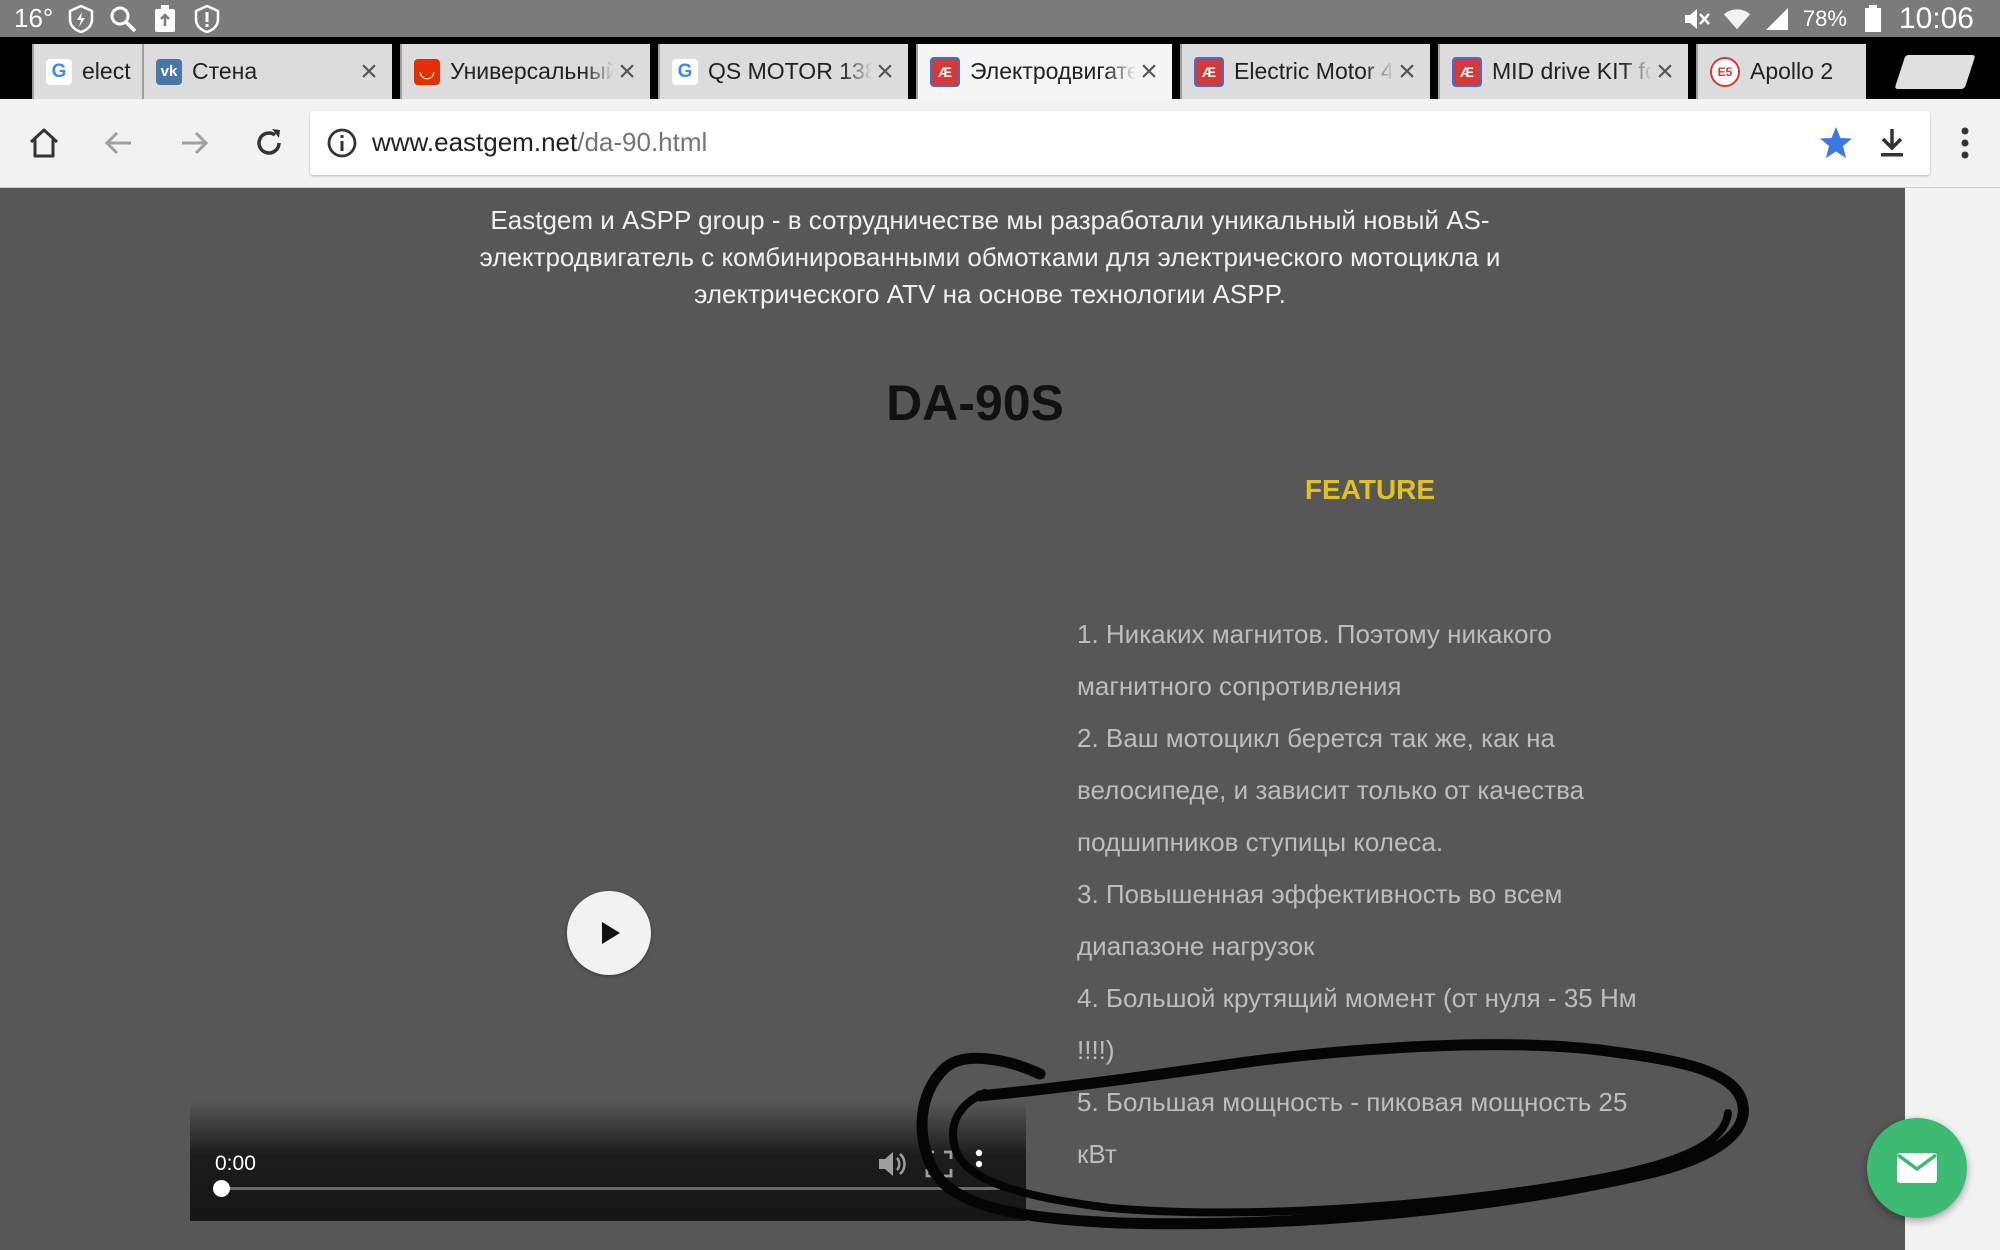 Image resolution: width=2000 pixels, height=1250 pixels. What do you see at coordinates (1892, 143) in the screenshot?
I see `download-icon` at bounding box center [1892, 143].